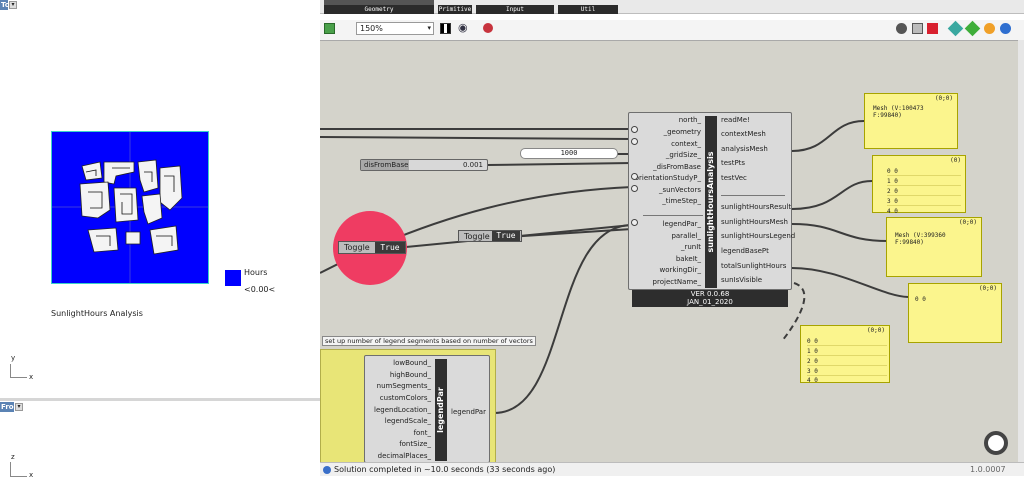 The height and width of the screenshot is (487, 1024). What do you see at coordinates (488, 28) in the screenshot?
I see `brush-icon` at bounding box center [488, 28].